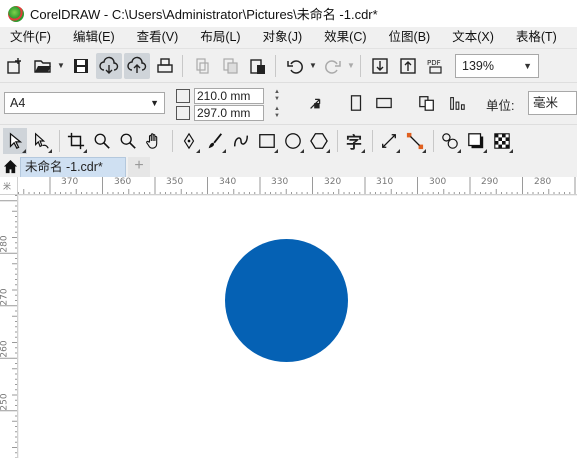  I want to click on page-dimensions: 210.0 mm ▲ ▼ 297.0 mm ▲ ▼, so click(234, 104).